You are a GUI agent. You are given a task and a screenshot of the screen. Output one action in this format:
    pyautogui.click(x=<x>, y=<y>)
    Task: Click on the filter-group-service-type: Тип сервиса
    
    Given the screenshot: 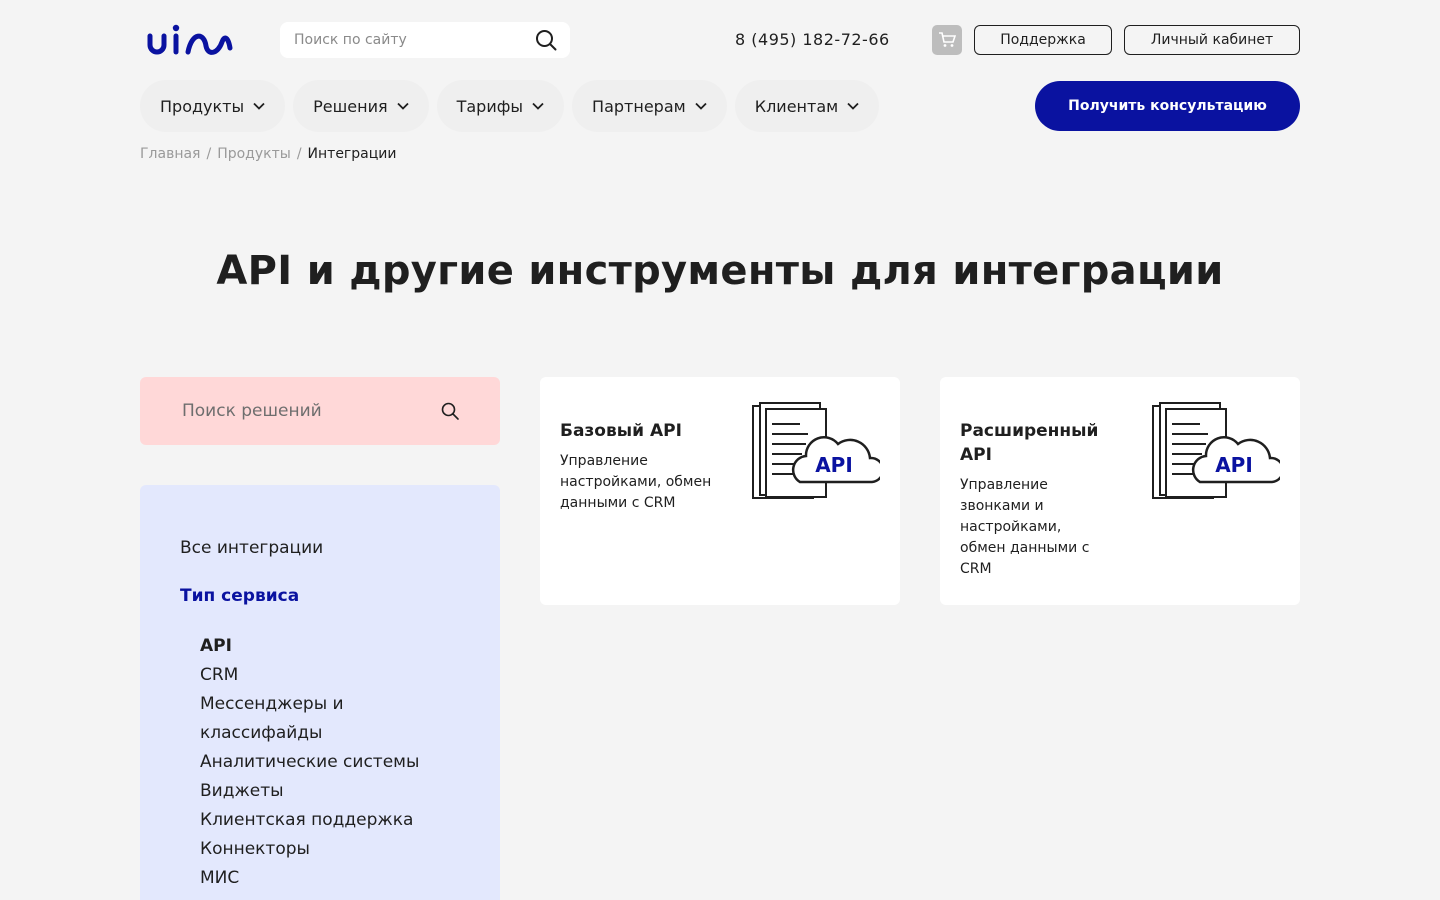 What is the action you would take?
    pyautogui.click(x=320, y=596)
    